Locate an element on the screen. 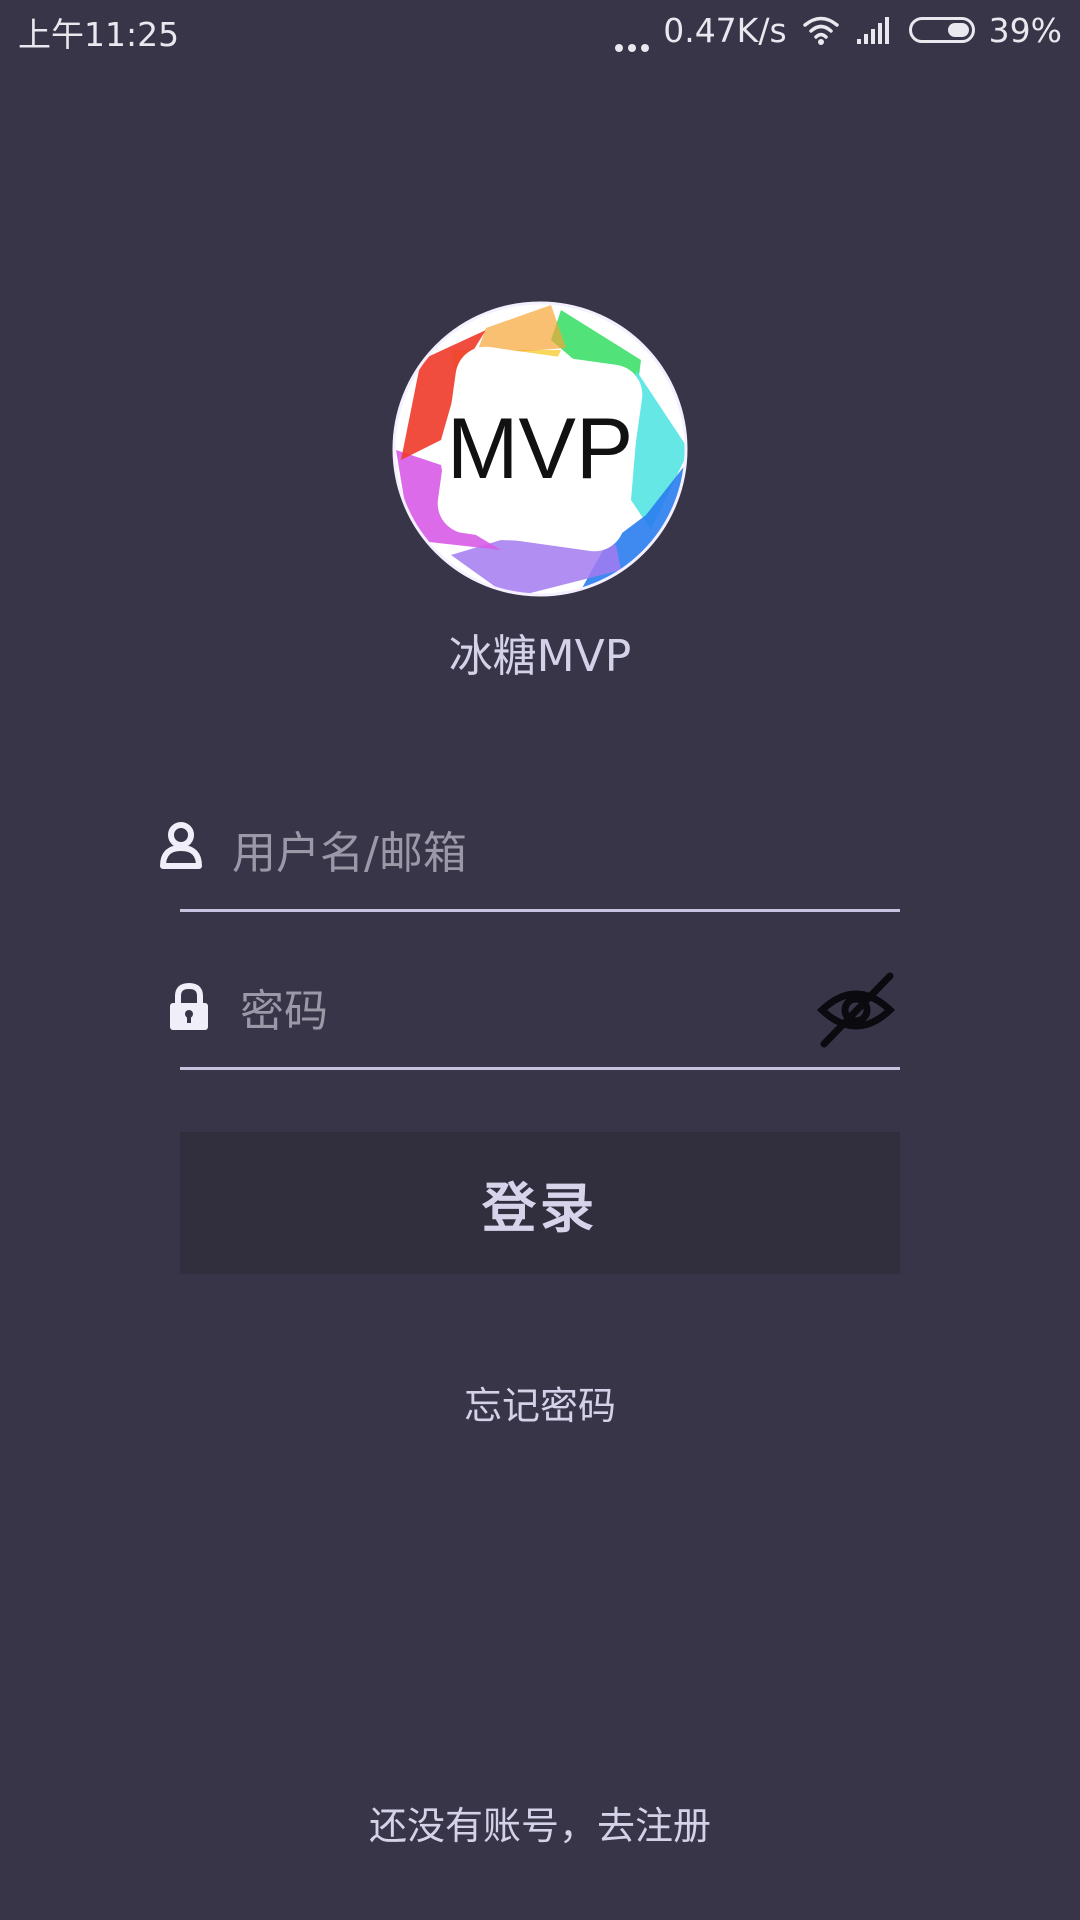 Image resolution: width=1080 pixels, height=1920 pixels. password-field is located at coordinates (535, 1015).